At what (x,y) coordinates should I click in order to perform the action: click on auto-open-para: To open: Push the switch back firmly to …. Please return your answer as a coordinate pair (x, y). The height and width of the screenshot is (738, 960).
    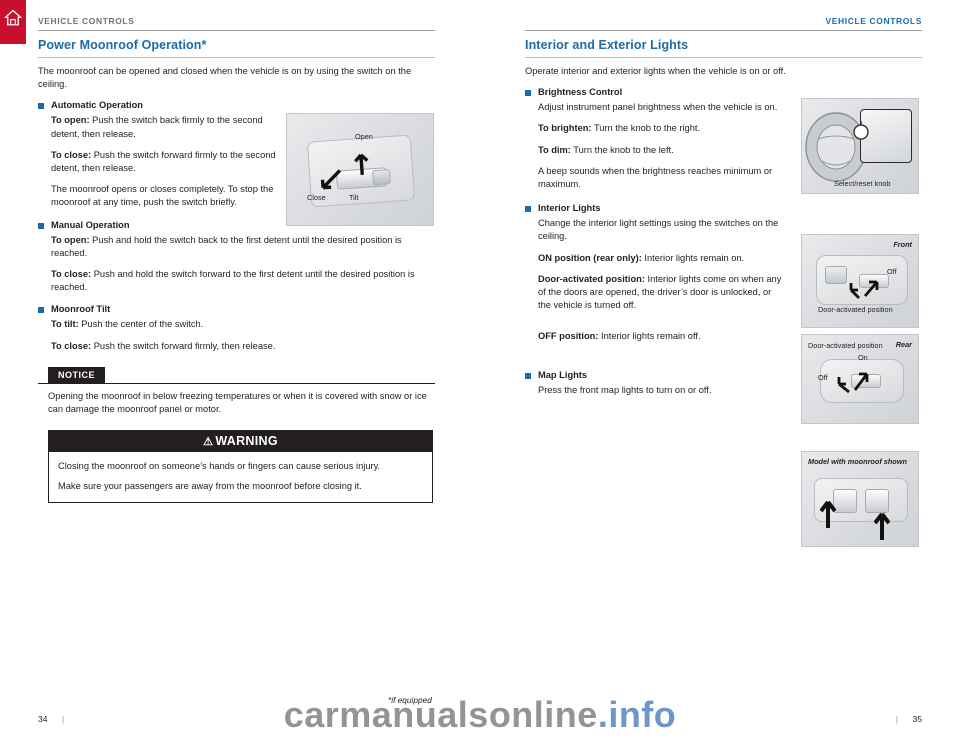
    Looking at the image, I should click on (169, 127).